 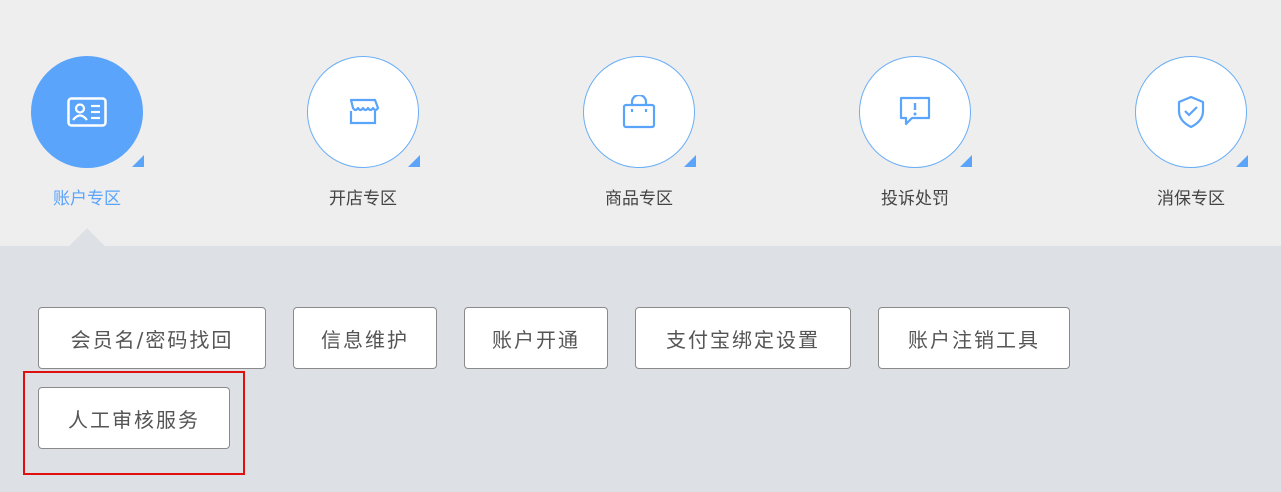 I want to click on category-label: 开店专区, so click(x=363, y=199).